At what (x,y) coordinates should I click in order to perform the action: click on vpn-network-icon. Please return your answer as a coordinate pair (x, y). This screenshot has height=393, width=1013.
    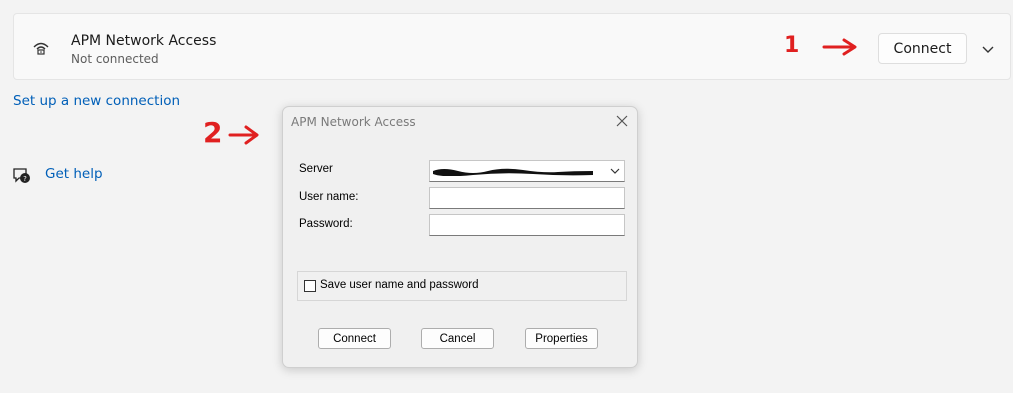
    Looking at the image, I should click on (41, 48).